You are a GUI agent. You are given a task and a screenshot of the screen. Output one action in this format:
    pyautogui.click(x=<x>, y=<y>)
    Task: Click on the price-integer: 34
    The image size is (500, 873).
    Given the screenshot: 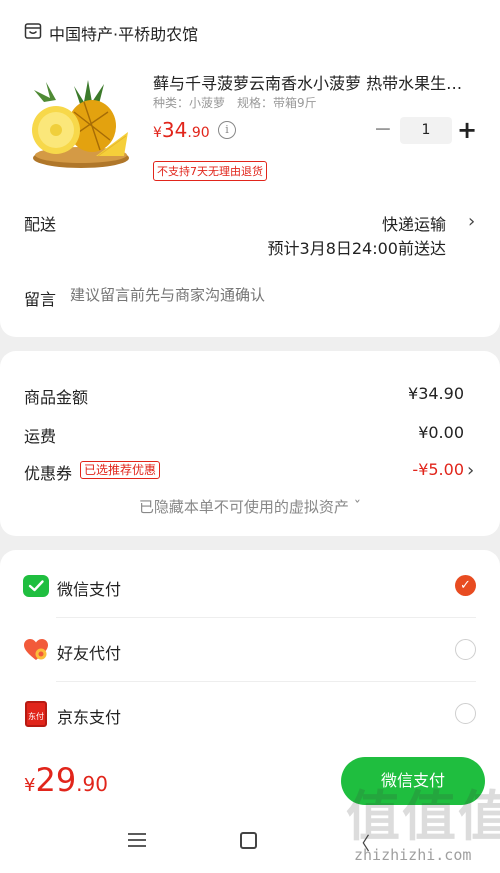 What is the action you would take?
    pyautogui.click(x=174, y=130)
    